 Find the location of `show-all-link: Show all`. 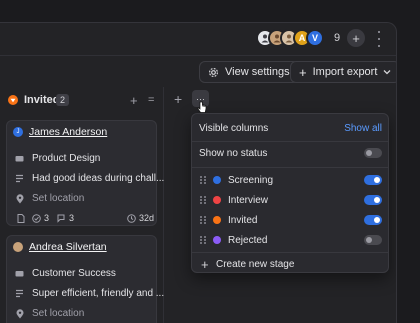

show-all-link: Show all is located at coordinates (363, 128).